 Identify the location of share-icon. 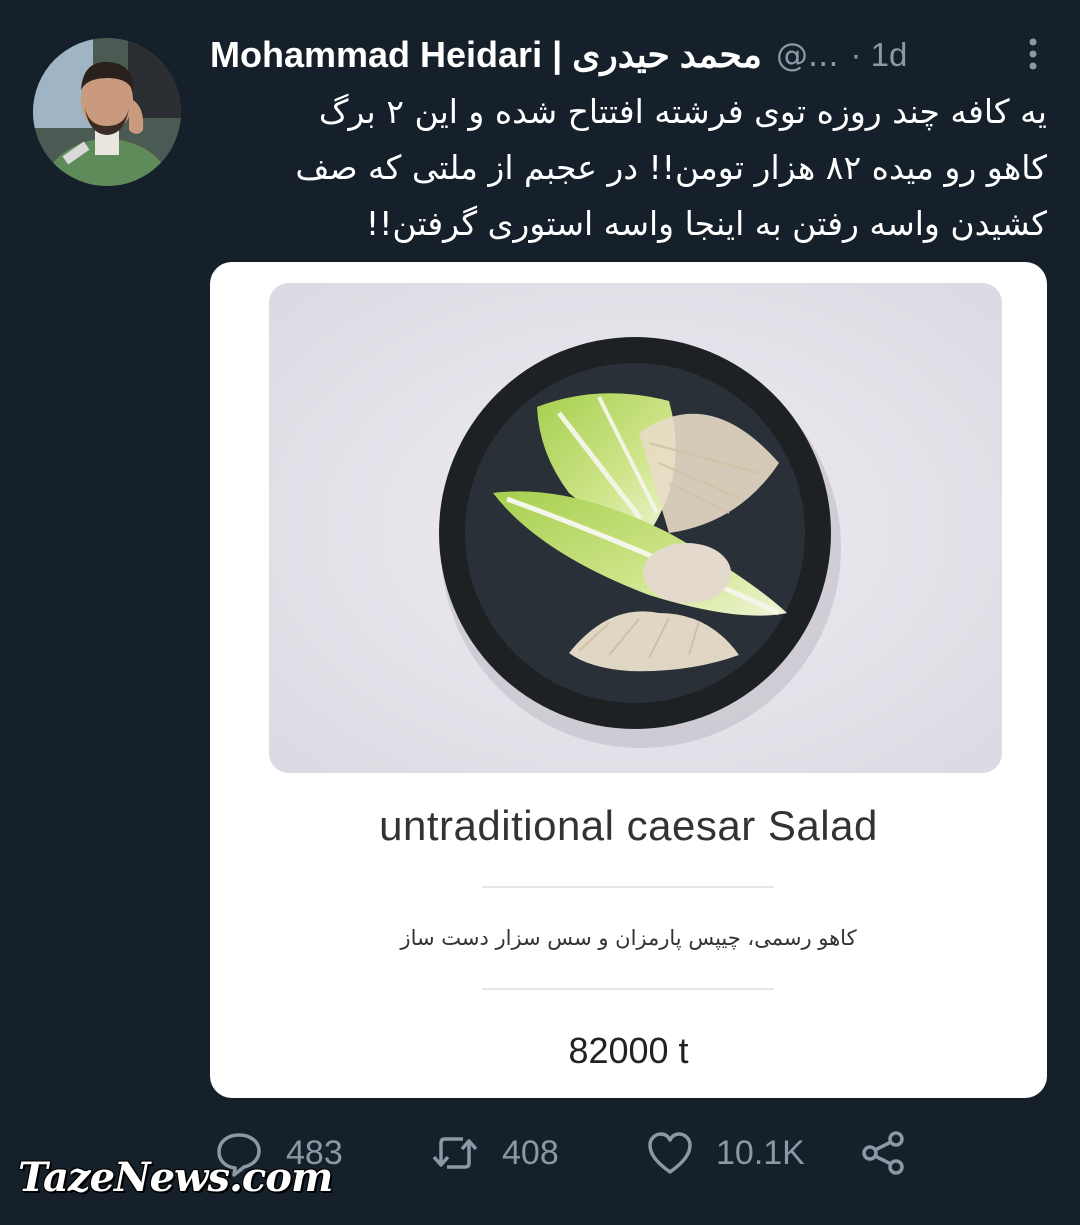
(883, 1153).